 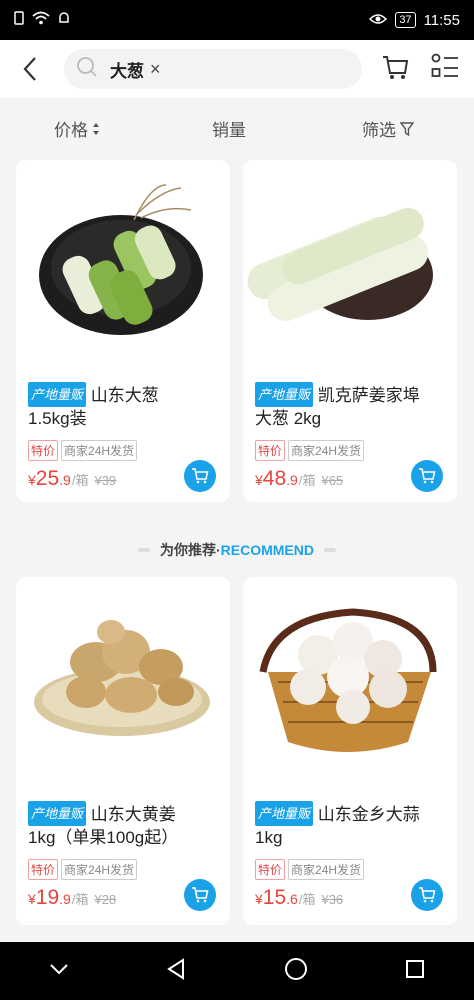 I want to click on filter-screen: 筛选, so click(x=388, y=128).